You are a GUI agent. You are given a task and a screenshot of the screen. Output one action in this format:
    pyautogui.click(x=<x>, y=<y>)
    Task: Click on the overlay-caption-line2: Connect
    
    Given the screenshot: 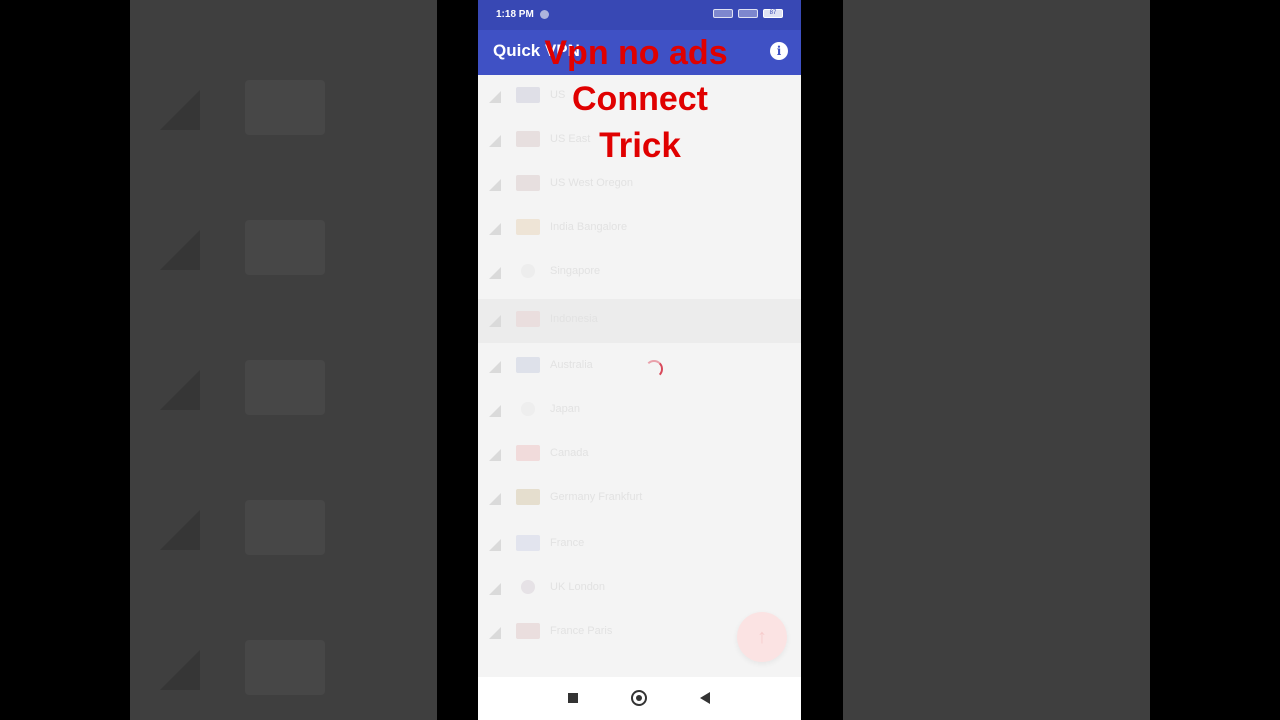 What is the action you would take?
    pyautogui.click(x=640, y=99)
    